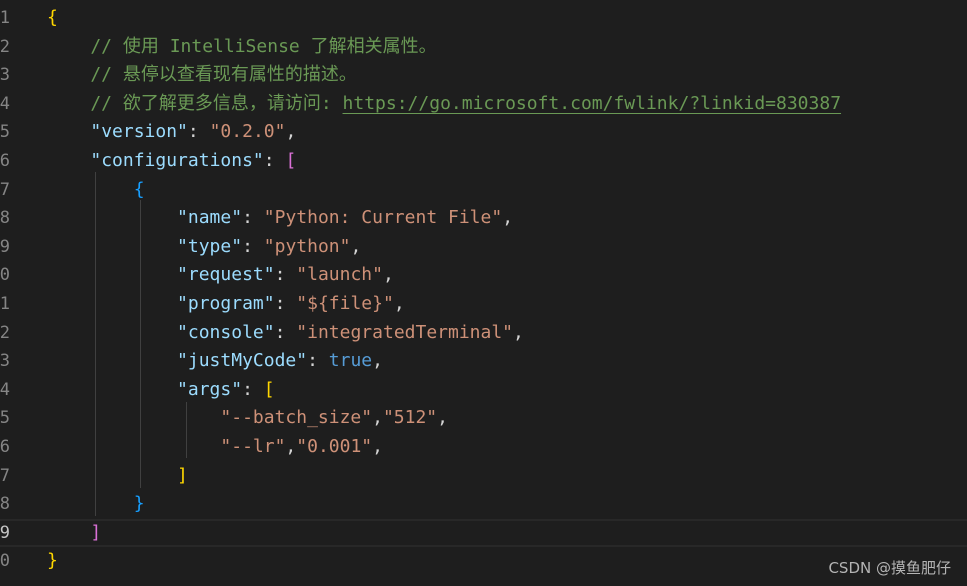  Describe the element at coordinates (483, 161) in the screenshot. I see `code-line: 6 "configurations": [` at that location.